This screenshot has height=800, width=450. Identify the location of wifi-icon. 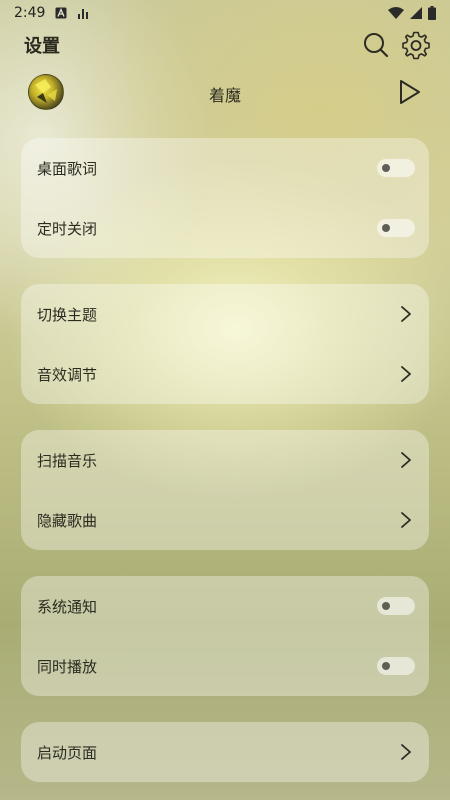
(396, 13).